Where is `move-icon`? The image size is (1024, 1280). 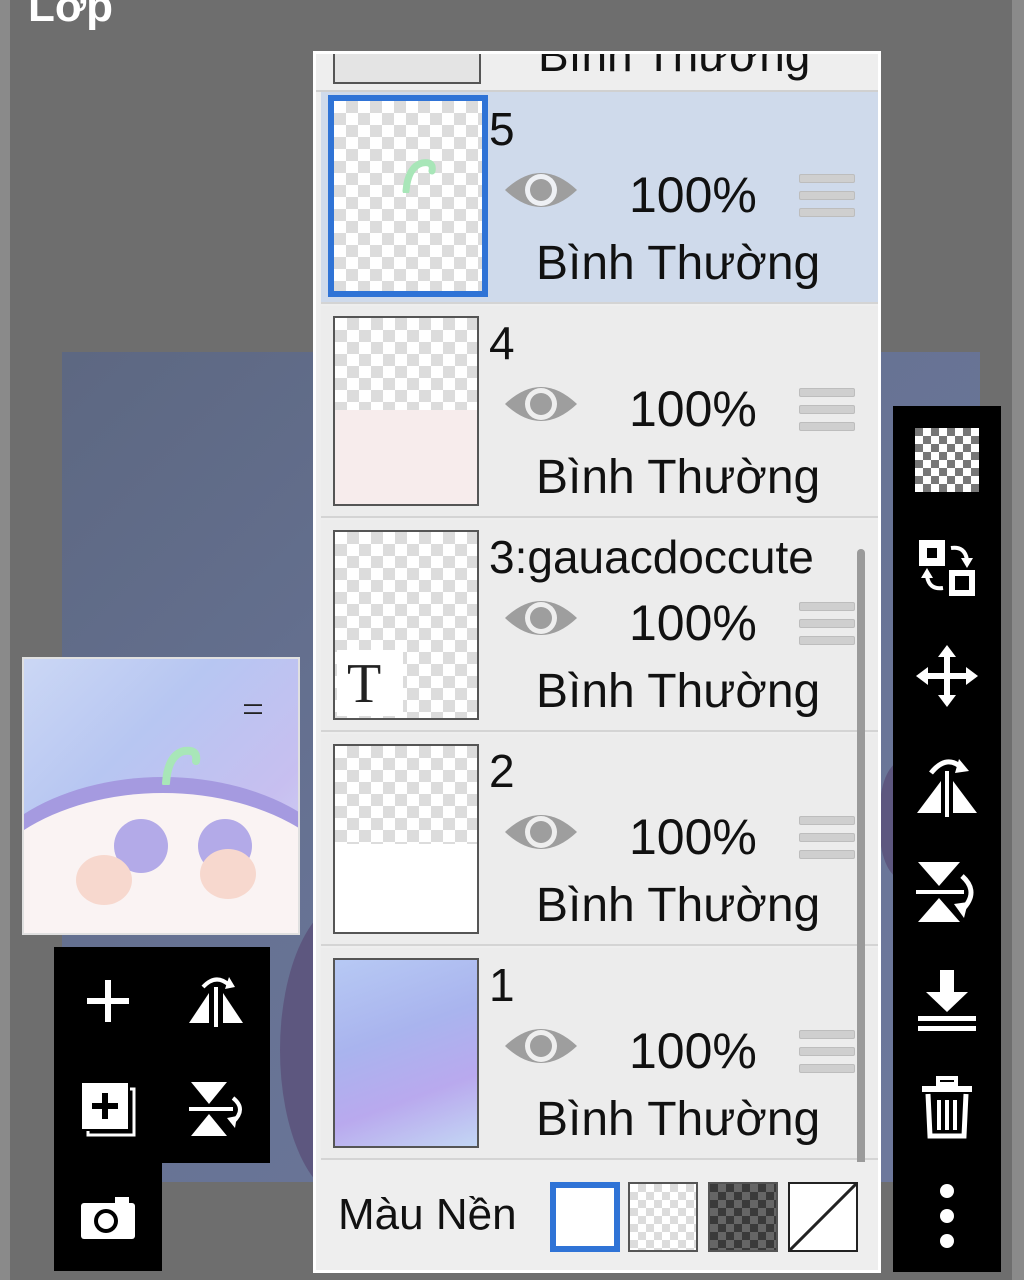
move-icon is located at coordinates (947, 676).